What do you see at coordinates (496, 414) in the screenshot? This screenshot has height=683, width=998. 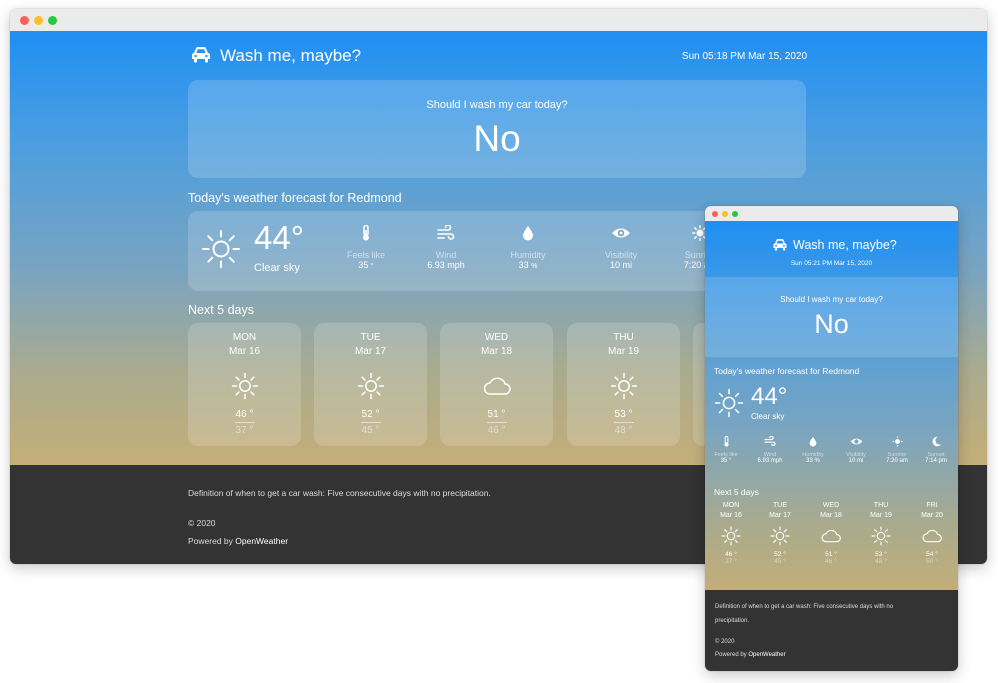 I see `forecast-high: 51 °` at bounding box center [496, 414].